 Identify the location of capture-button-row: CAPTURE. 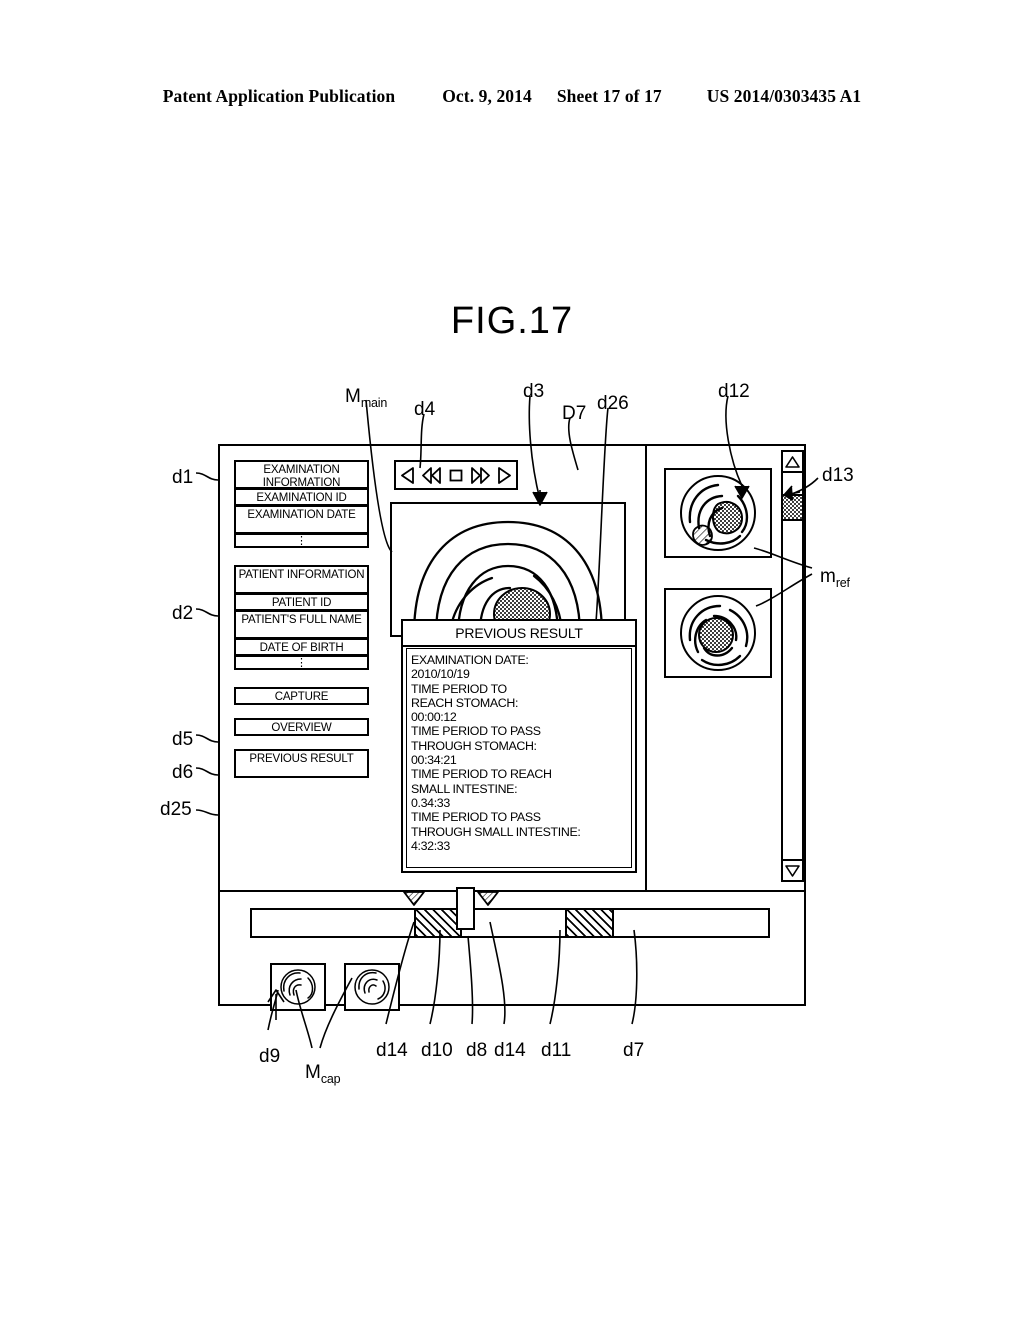
(301, 696).